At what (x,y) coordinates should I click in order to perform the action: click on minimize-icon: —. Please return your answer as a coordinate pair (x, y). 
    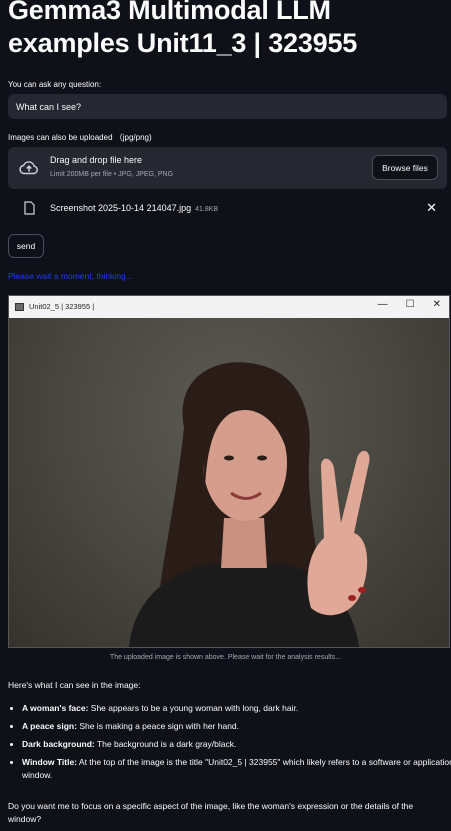
    Looking at the image, I should click on (382, 304).